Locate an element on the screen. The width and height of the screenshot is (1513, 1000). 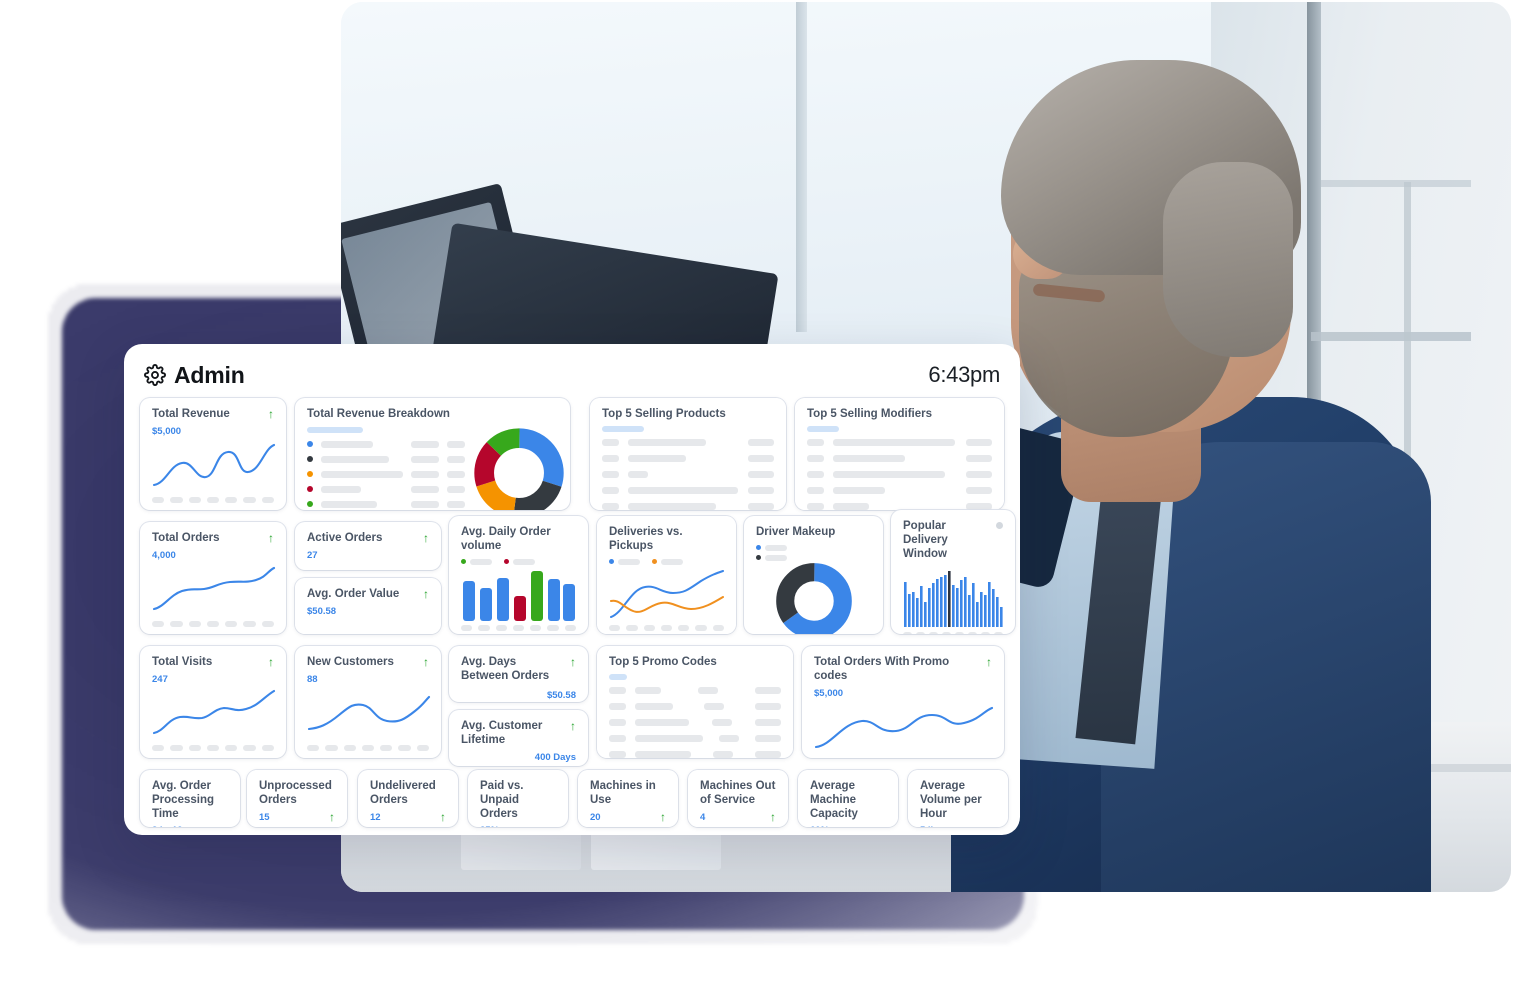
card-total-orders: Total Orders ↑ 4,000 is located at coordinates (213, 578).